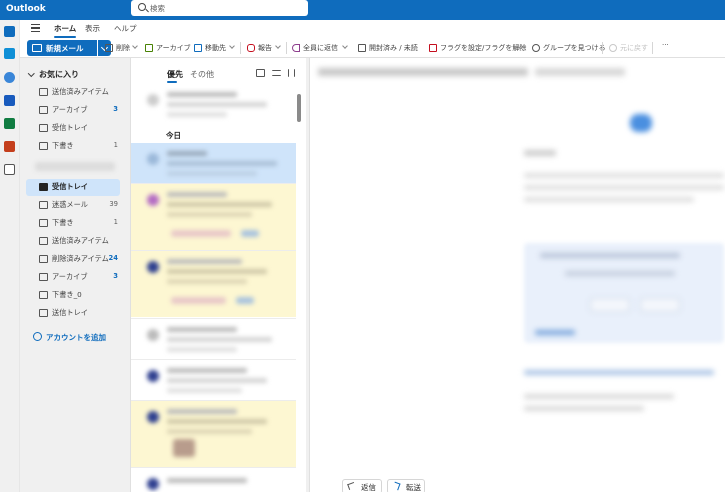  Describe the element at coordinates (43, 295) in the screenshot. I see `folder-icon` at that location.